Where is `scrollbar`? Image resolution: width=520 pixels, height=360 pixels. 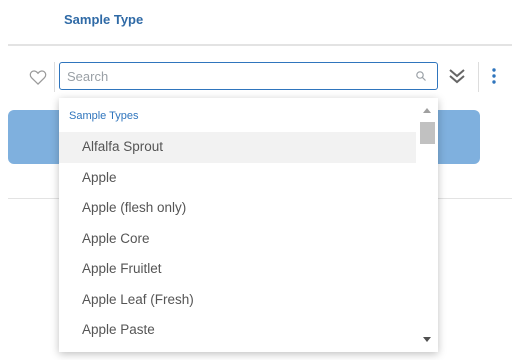
scrollbar is located at coordinates (427, 225).